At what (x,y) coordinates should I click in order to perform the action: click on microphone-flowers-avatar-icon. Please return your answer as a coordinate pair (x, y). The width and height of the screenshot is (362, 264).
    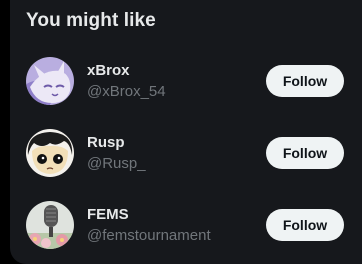
    Looking at the image, I should click on (50, 225).